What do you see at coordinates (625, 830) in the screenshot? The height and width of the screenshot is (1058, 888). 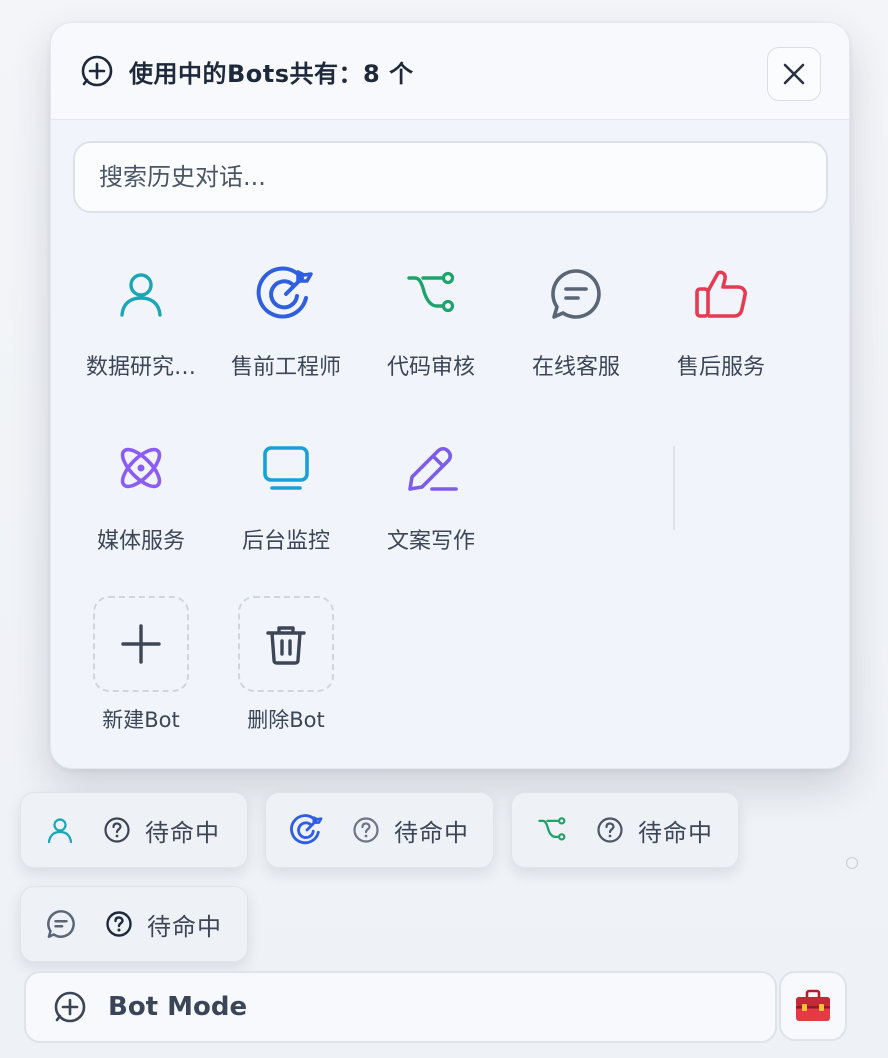 I see `status-chip-code-review: 待命中` at bounding box center [625, 830].